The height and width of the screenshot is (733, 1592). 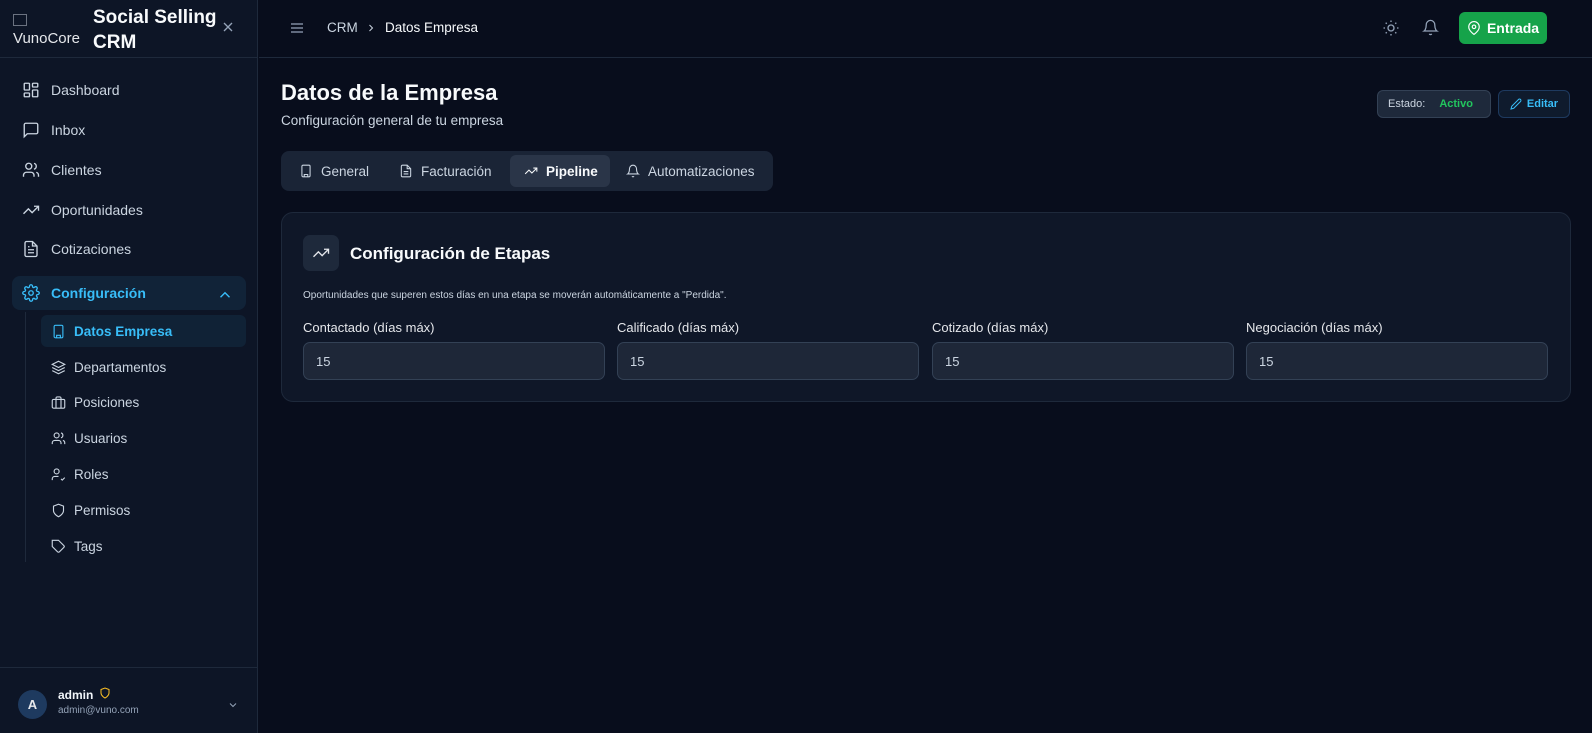 I want to click on field-label: Negociación (días máx), so click(x=1314, y=327).